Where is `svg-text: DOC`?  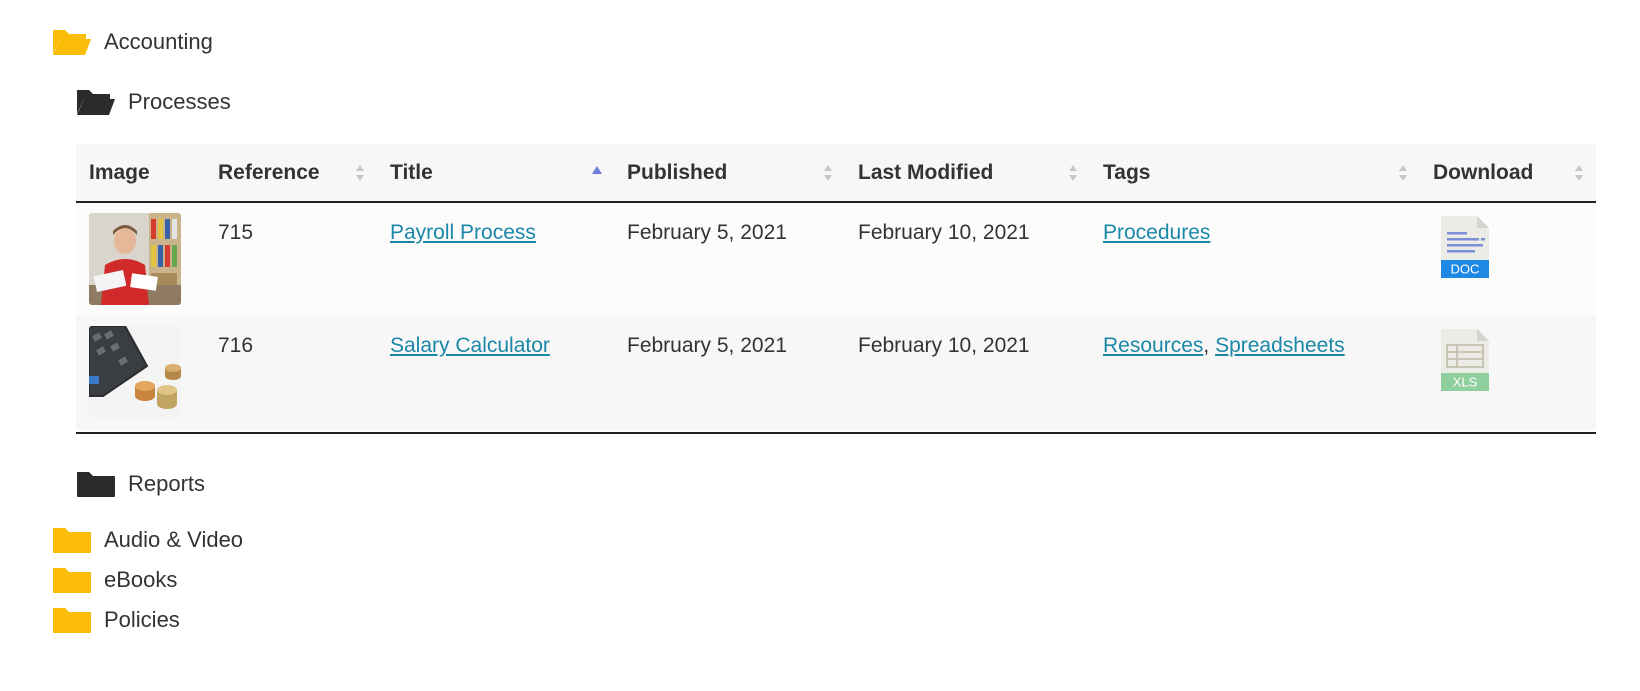
svg-text: DOC is located at coordinates (1465, 269).